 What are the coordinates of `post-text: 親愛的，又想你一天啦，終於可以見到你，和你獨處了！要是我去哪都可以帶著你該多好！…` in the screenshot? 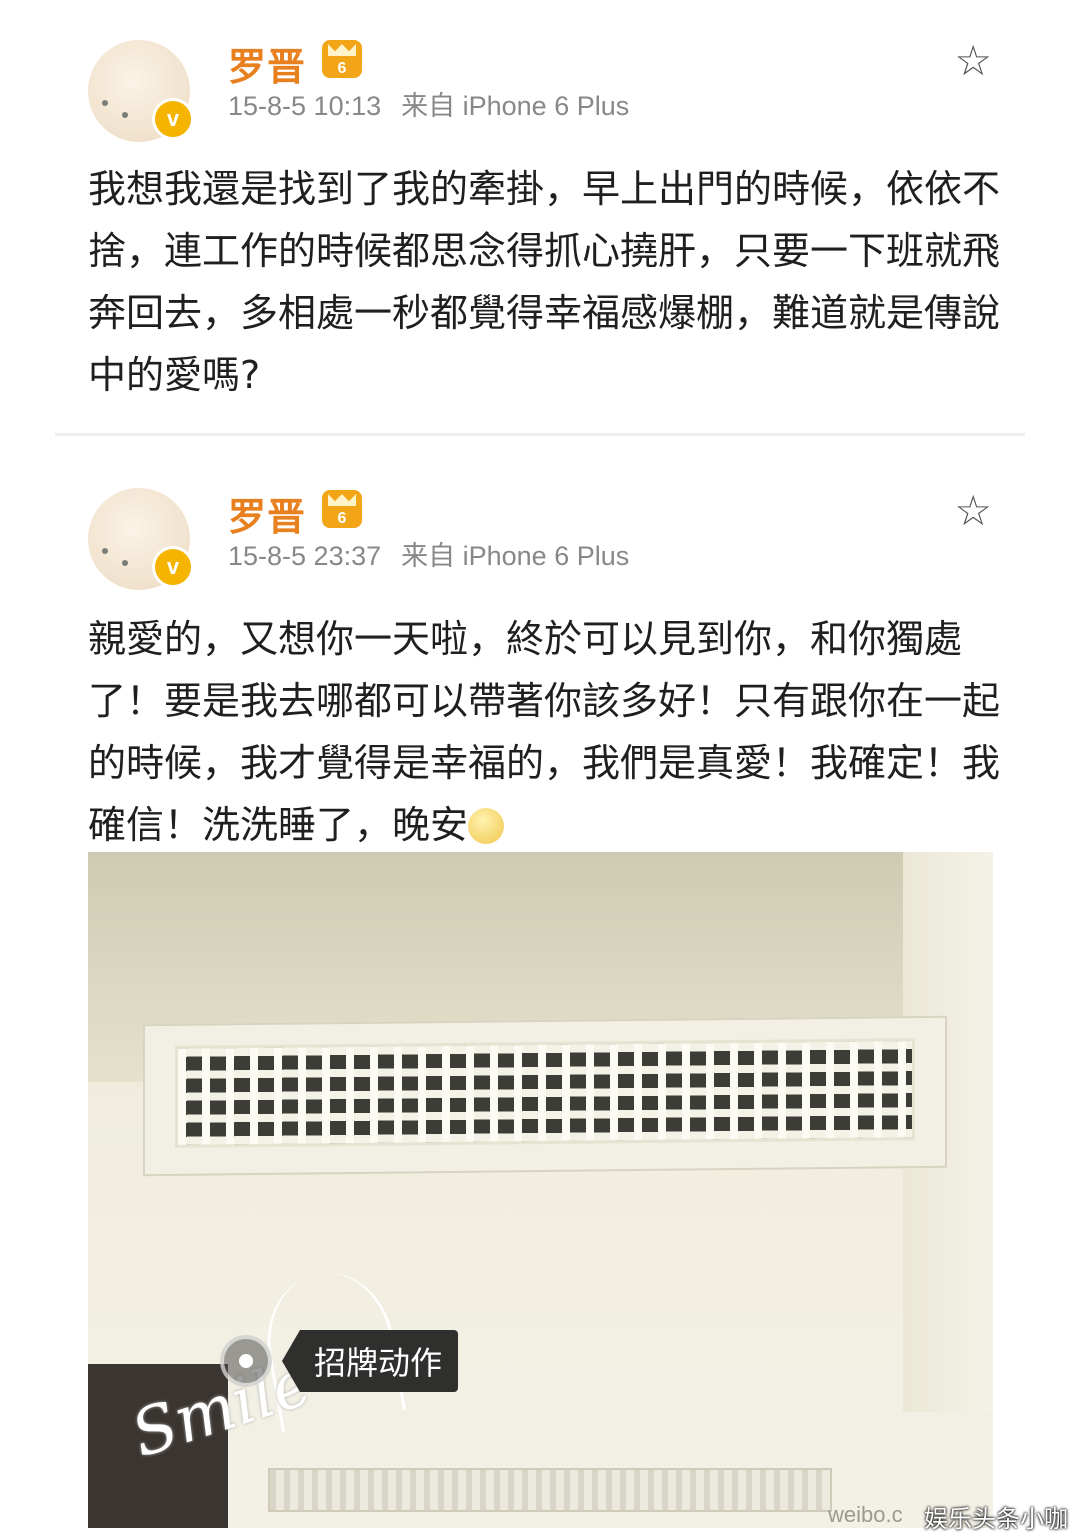 It's located at (548, 732).